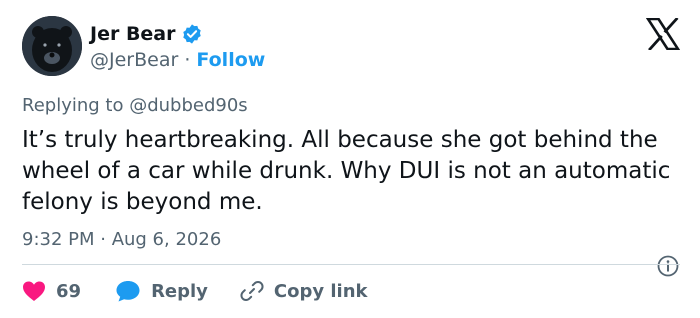  I want to click on reply-label: Reply, so click(179, 291).